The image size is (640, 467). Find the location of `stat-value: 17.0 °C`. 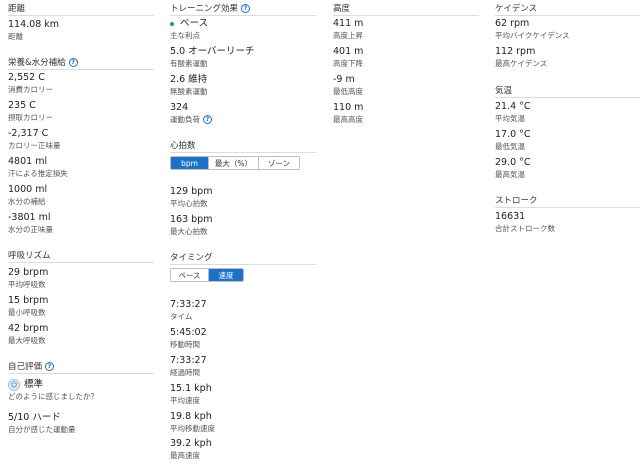

stat-value: 17.0 °C is located at coordinates (513, 134).